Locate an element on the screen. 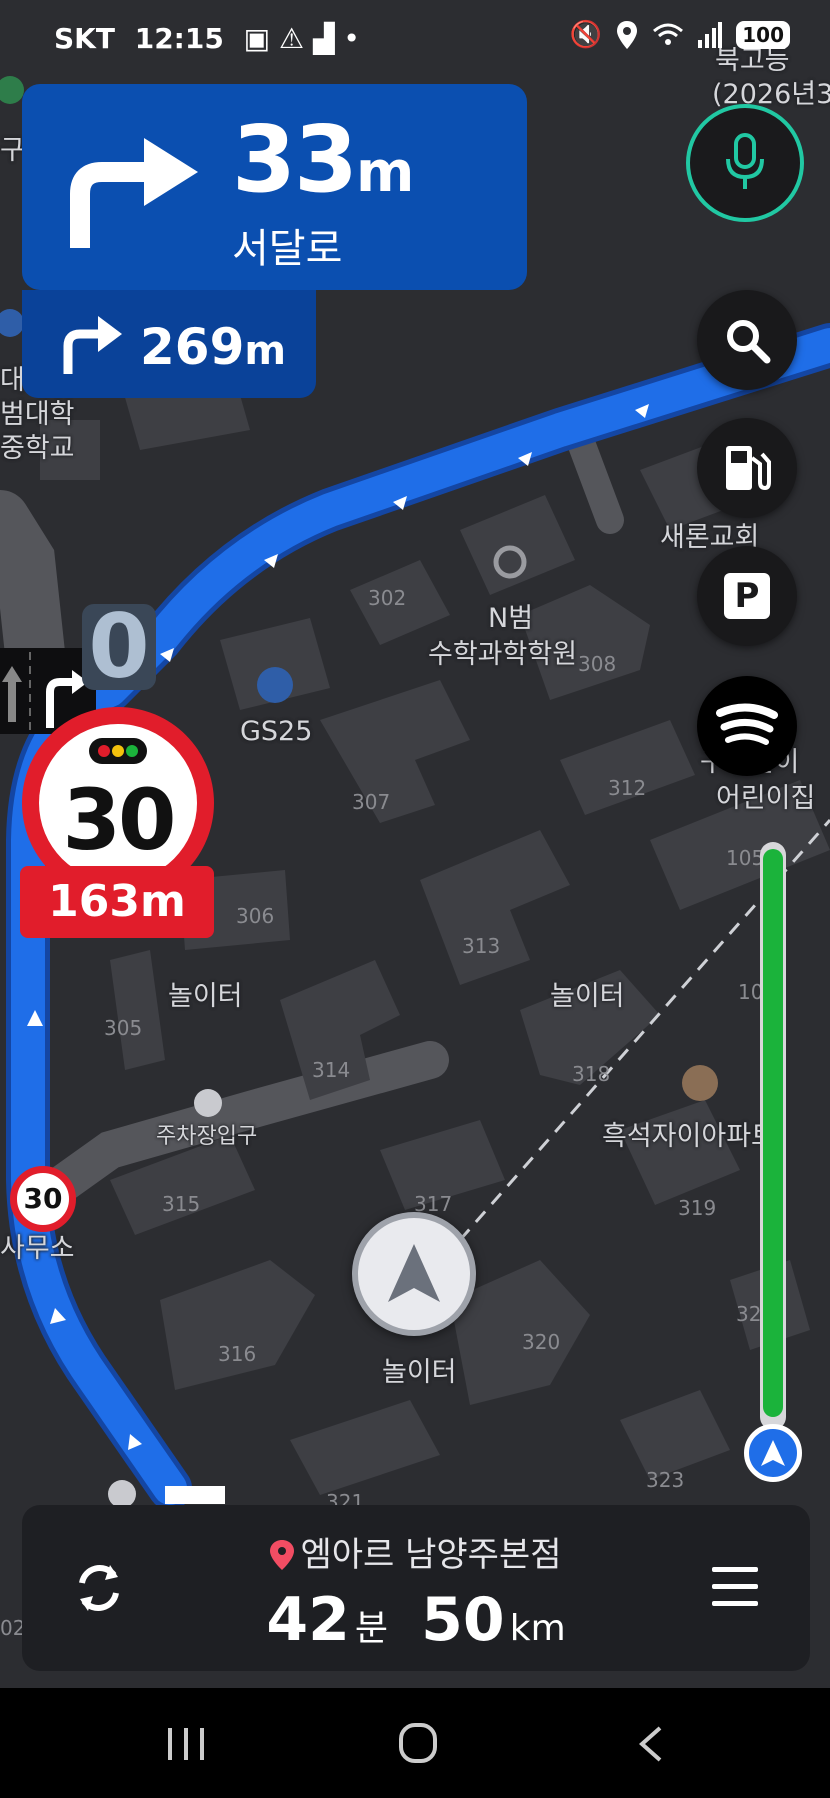  building-number: 308 is located at coordinates (597, 664).